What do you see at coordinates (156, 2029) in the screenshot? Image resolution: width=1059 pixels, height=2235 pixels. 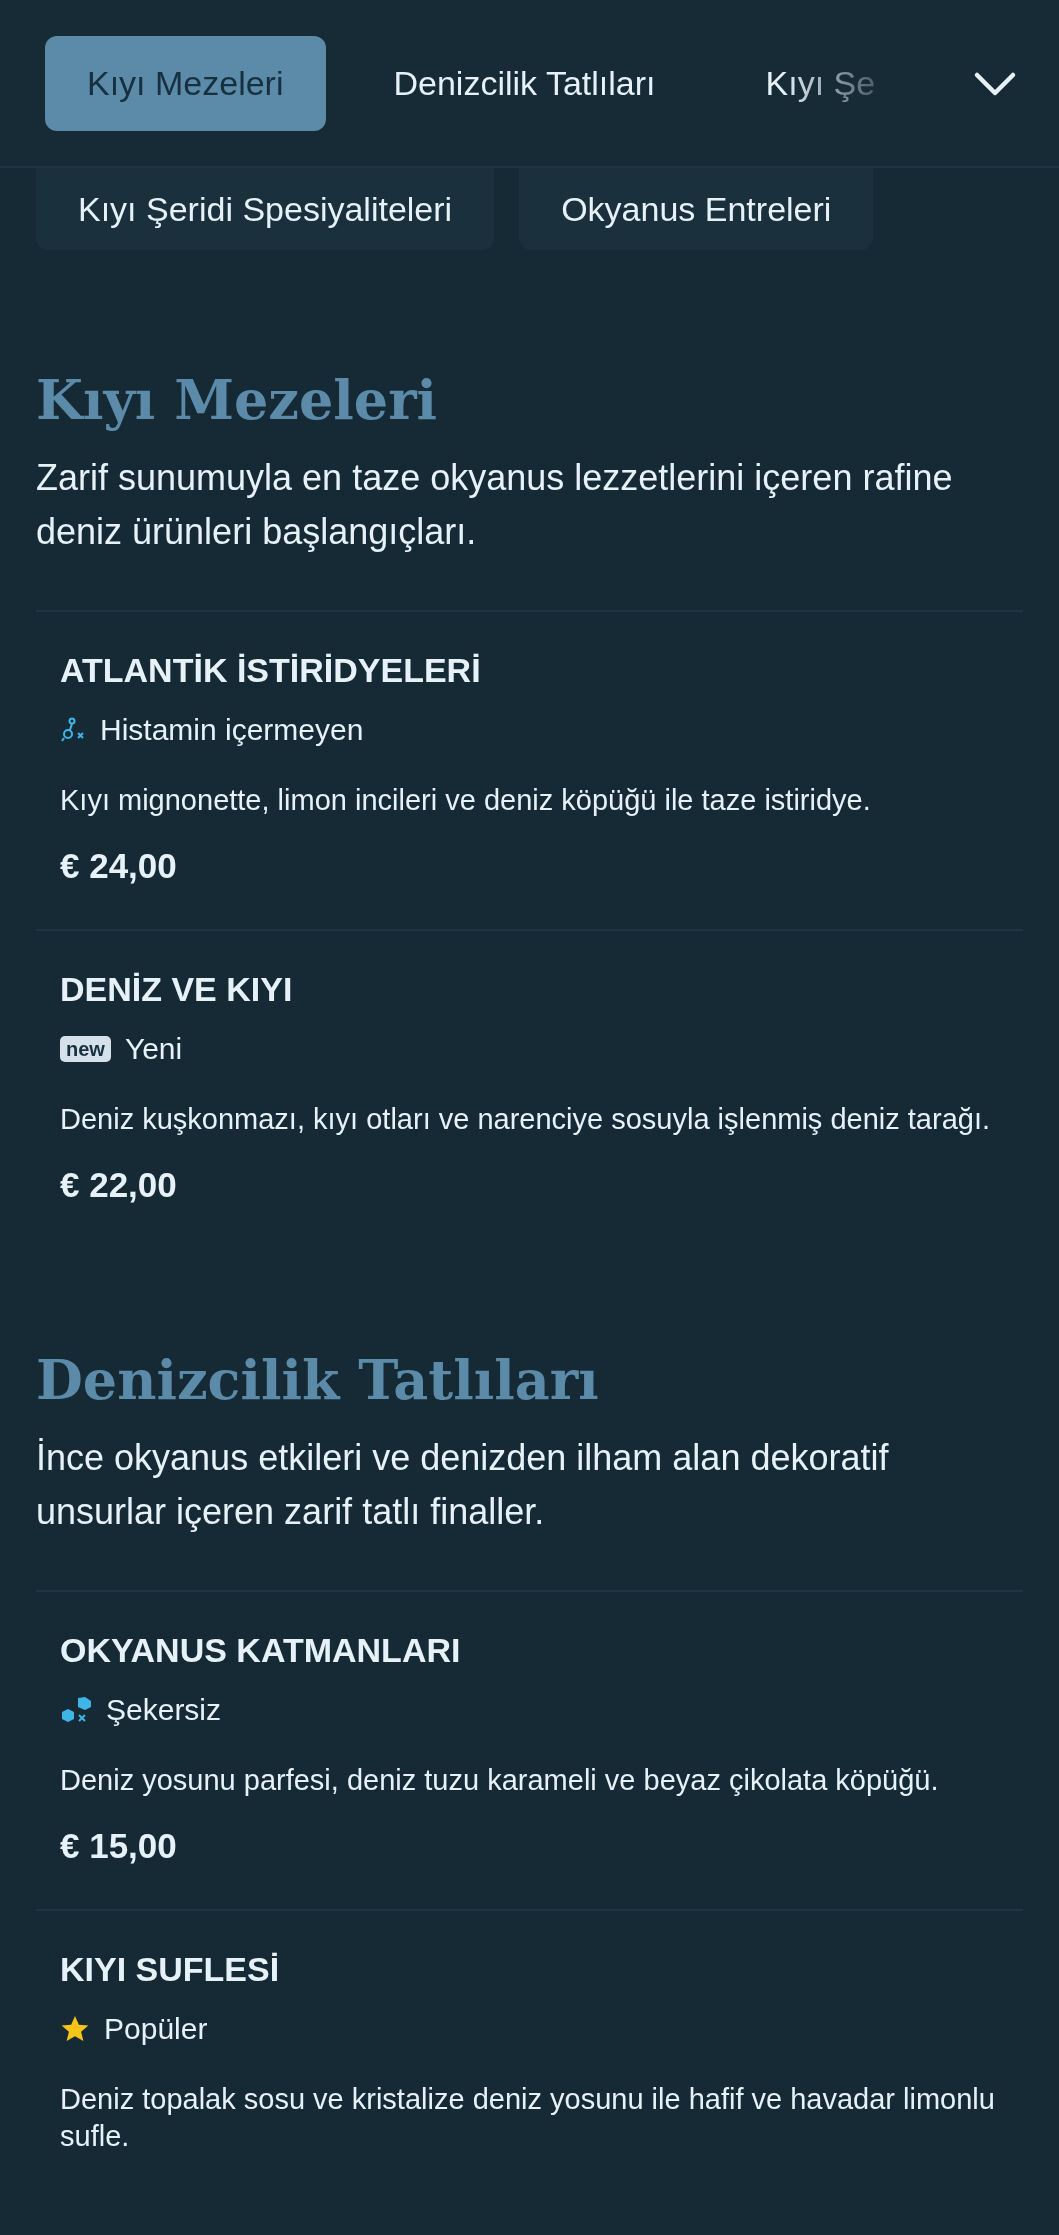 I see `dish-tag: Popüler` at bounding box center [156, 2029].